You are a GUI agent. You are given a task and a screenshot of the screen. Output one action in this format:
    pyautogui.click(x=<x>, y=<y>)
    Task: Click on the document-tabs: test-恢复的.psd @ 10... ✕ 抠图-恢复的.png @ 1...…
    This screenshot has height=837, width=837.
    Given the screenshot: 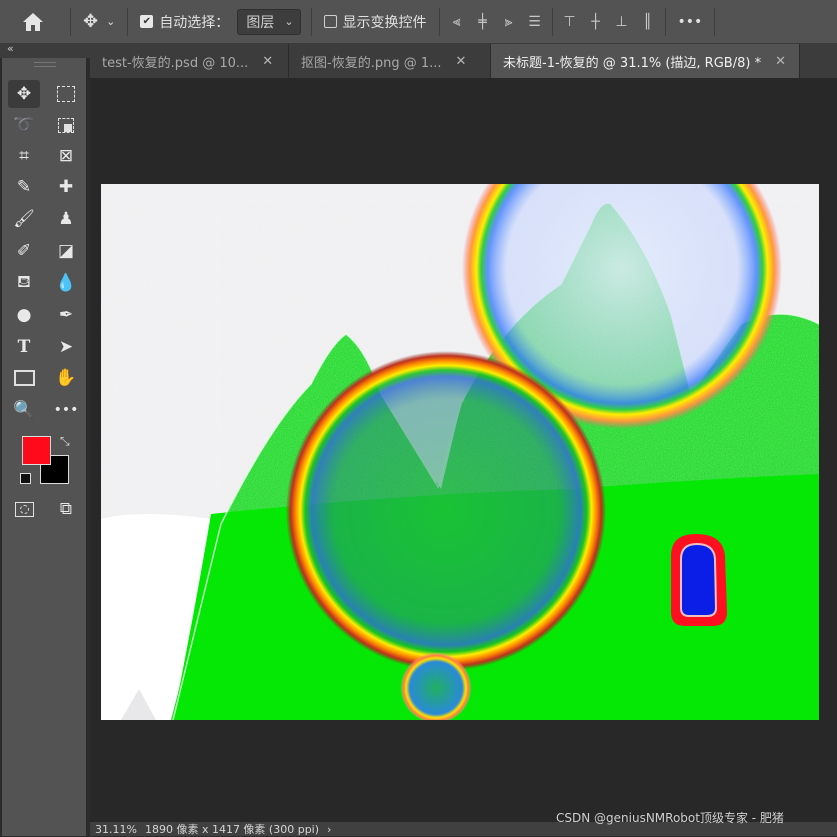 What is the action you would take?
    pyautogui.click(x=463, y=61)
    